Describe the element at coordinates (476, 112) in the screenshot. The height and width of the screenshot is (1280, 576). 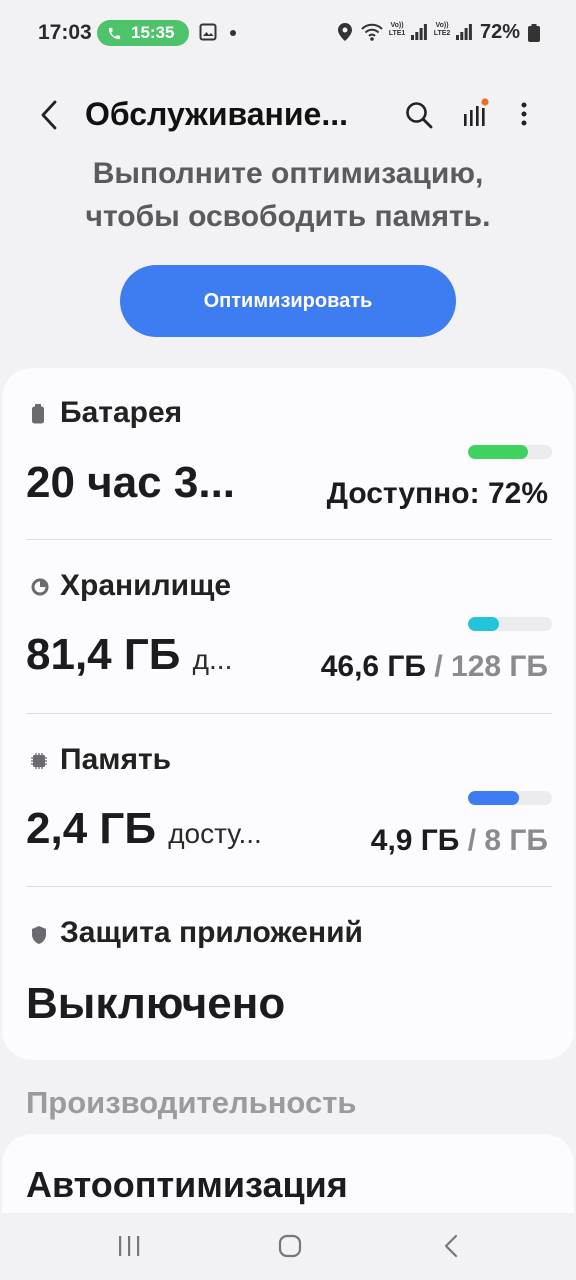
I see `bar-chart-icon` at that location.